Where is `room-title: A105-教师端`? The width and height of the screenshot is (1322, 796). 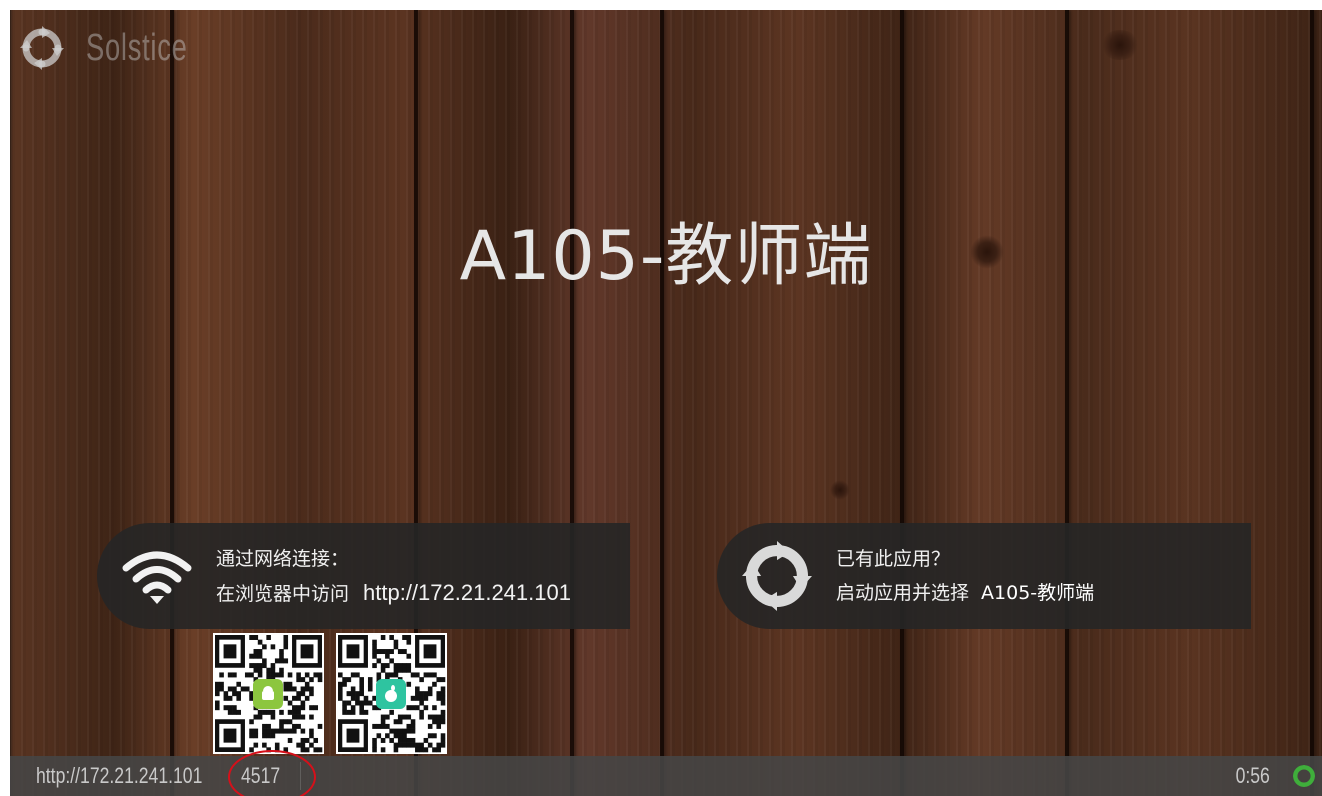
room-title: A105-教师端 is located at coordinates (666, 256).